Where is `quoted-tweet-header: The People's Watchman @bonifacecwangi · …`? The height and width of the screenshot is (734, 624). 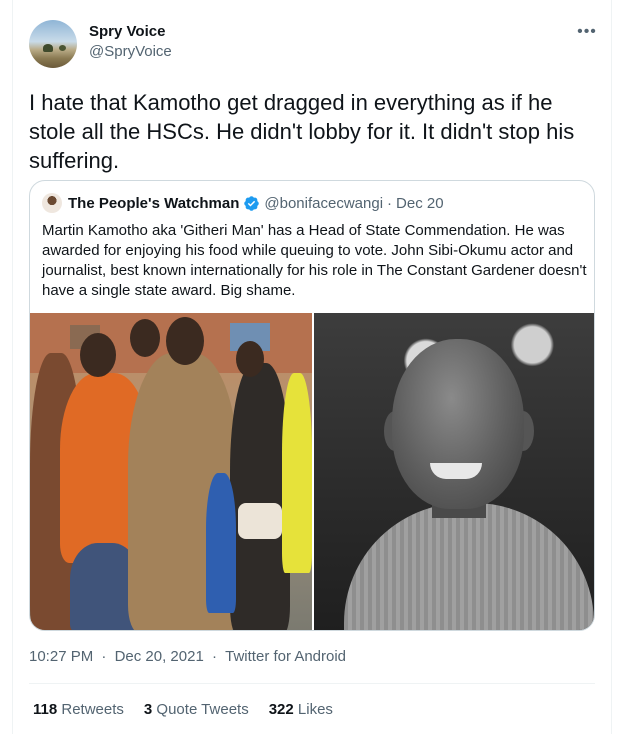 quoted-tweet-header: The People's Watchman @bonifacecwangi · … is located at coordinates (243, 203).